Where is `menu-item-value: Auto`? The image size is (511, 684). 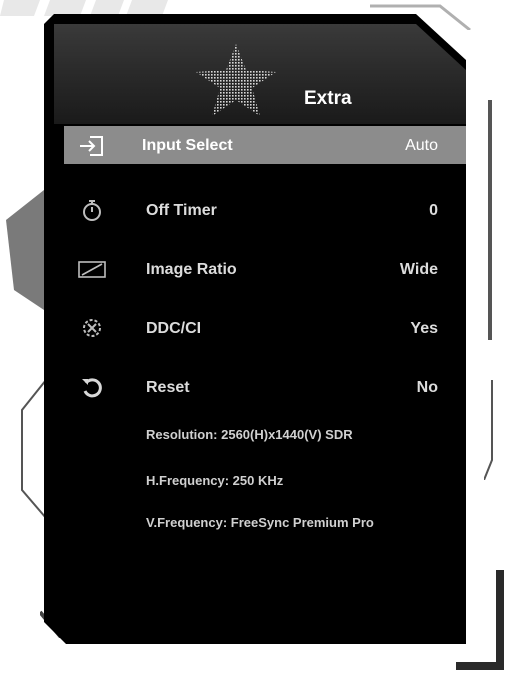
menu-item-value: Auto is located at coordinates (421, 145).